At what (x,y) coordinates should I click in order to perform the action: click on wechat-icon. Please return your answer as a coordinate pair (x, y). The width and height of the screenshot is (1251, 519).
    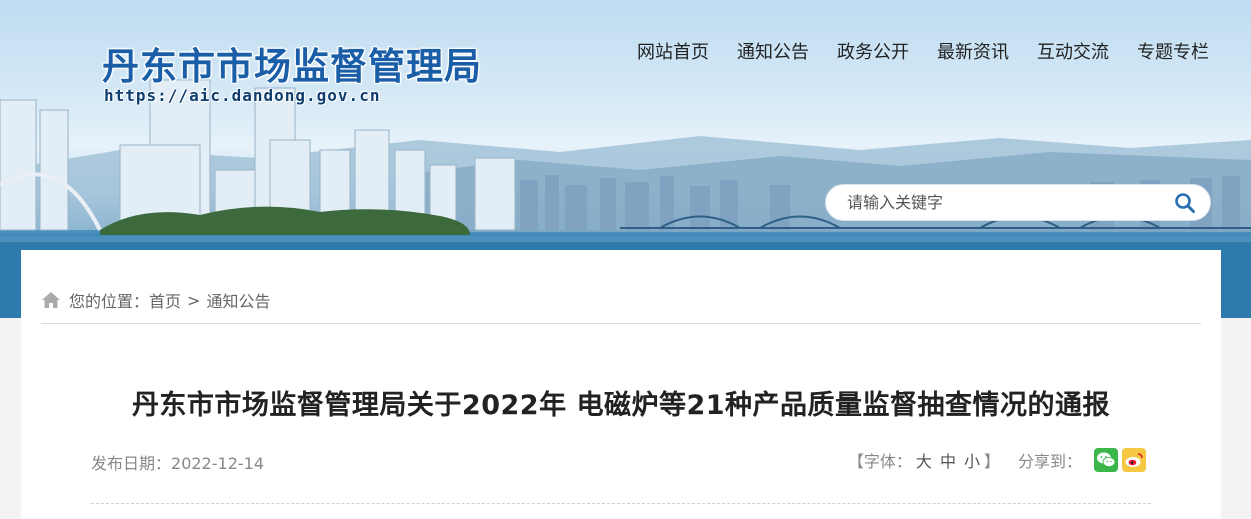
    Looking at the image, I should click on (1106, 460).